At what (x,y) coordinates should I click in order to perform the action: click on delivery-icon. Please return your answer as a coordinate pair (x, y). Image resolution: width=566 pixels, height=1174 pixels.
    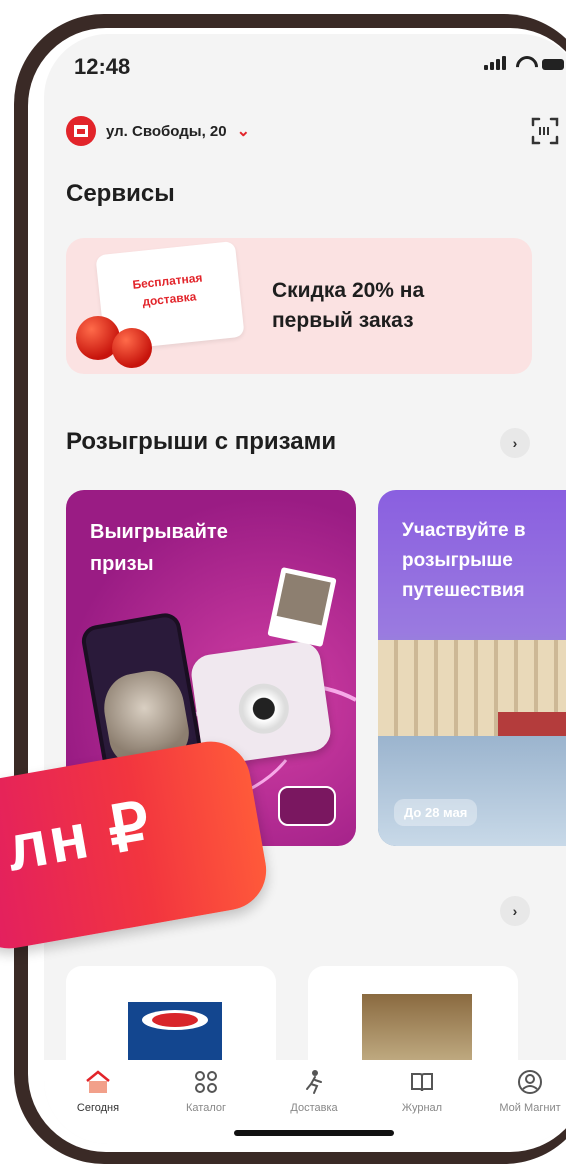
    Looking at the image, I should click on (314, 1082).